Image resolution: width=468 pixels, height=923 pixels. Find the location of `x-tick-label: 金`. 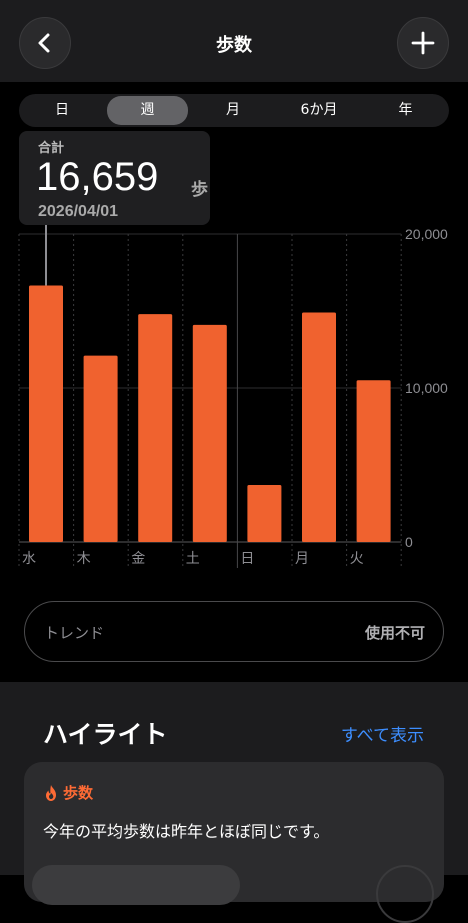

x-tick-label: 金 is located at coordinates (138, 559).